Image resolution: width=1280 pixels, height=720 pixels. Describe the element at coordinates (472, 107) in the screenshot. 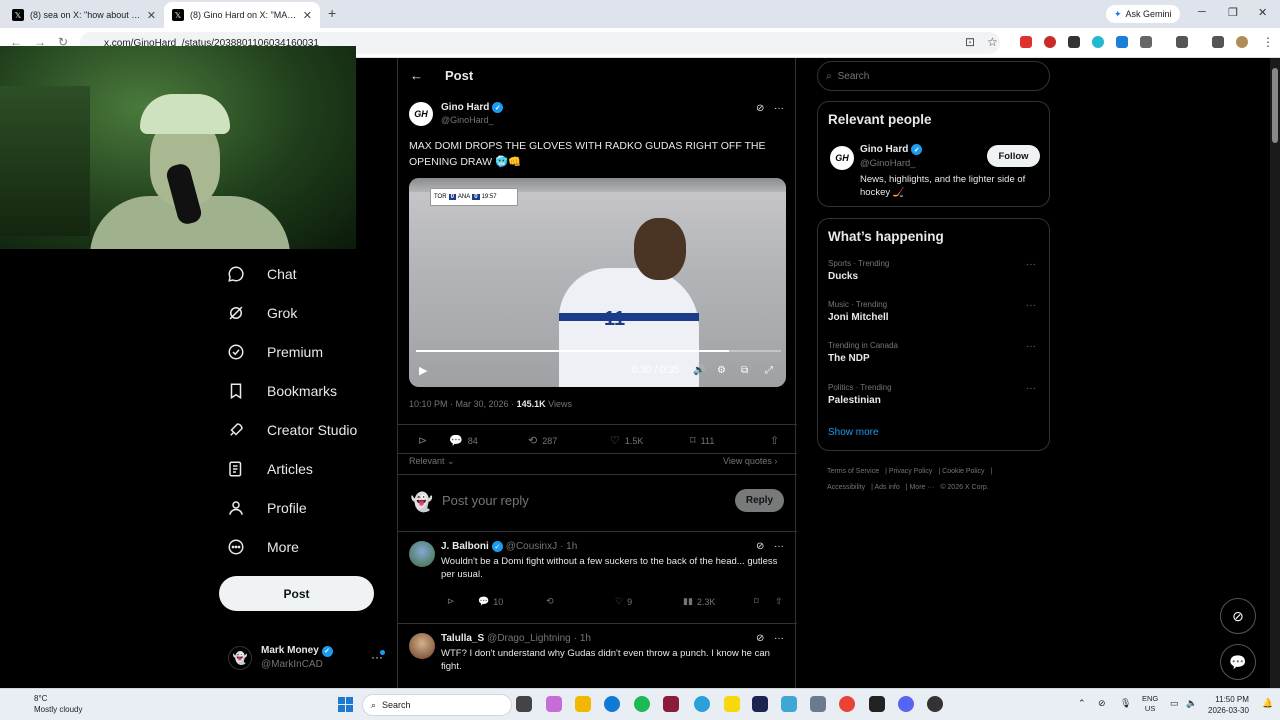

I see `author-name: Gino Hard ✓` at that location.